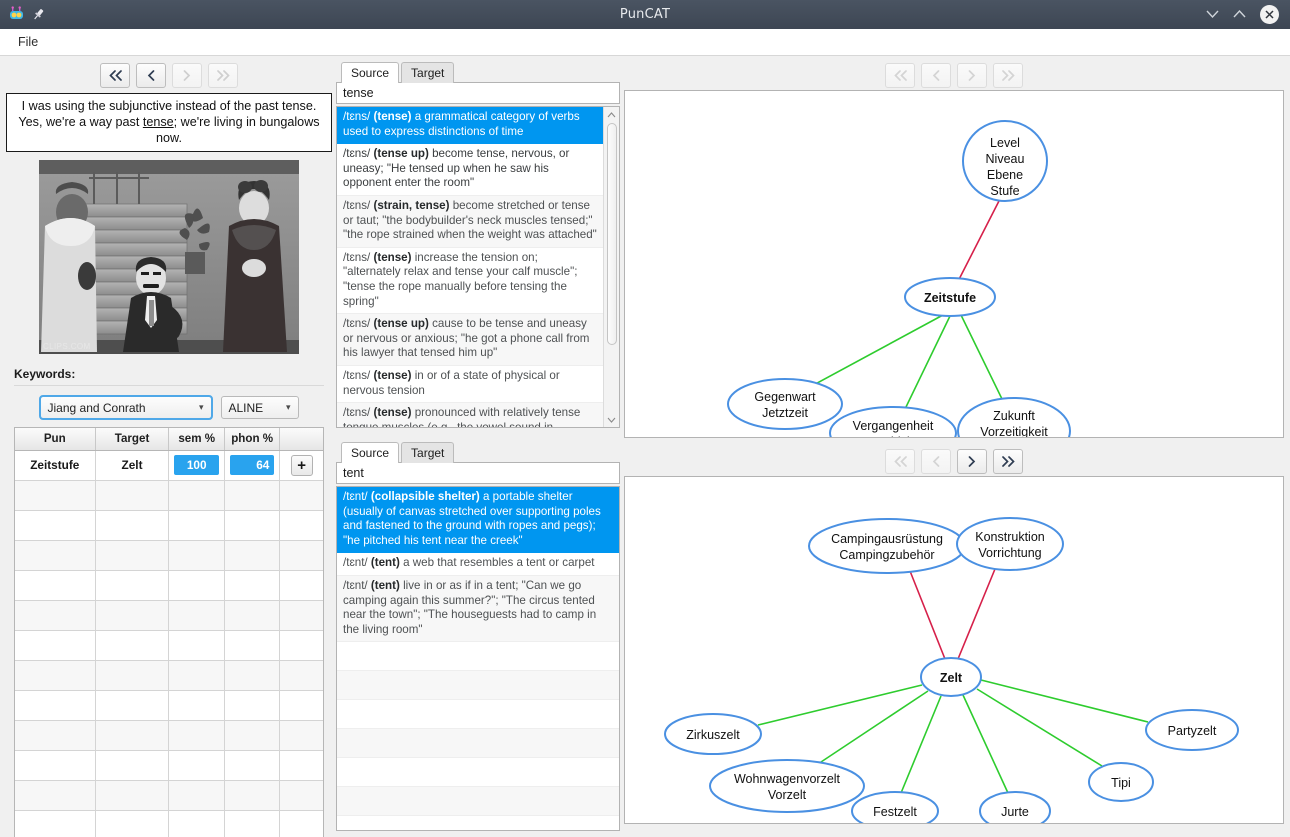 The height and width of the screenshot is (837, 1290). Describe the element at coordinates (259, 407) in the screenshot. I see `phonetic-measure-select: ALINE ▾` at that location.